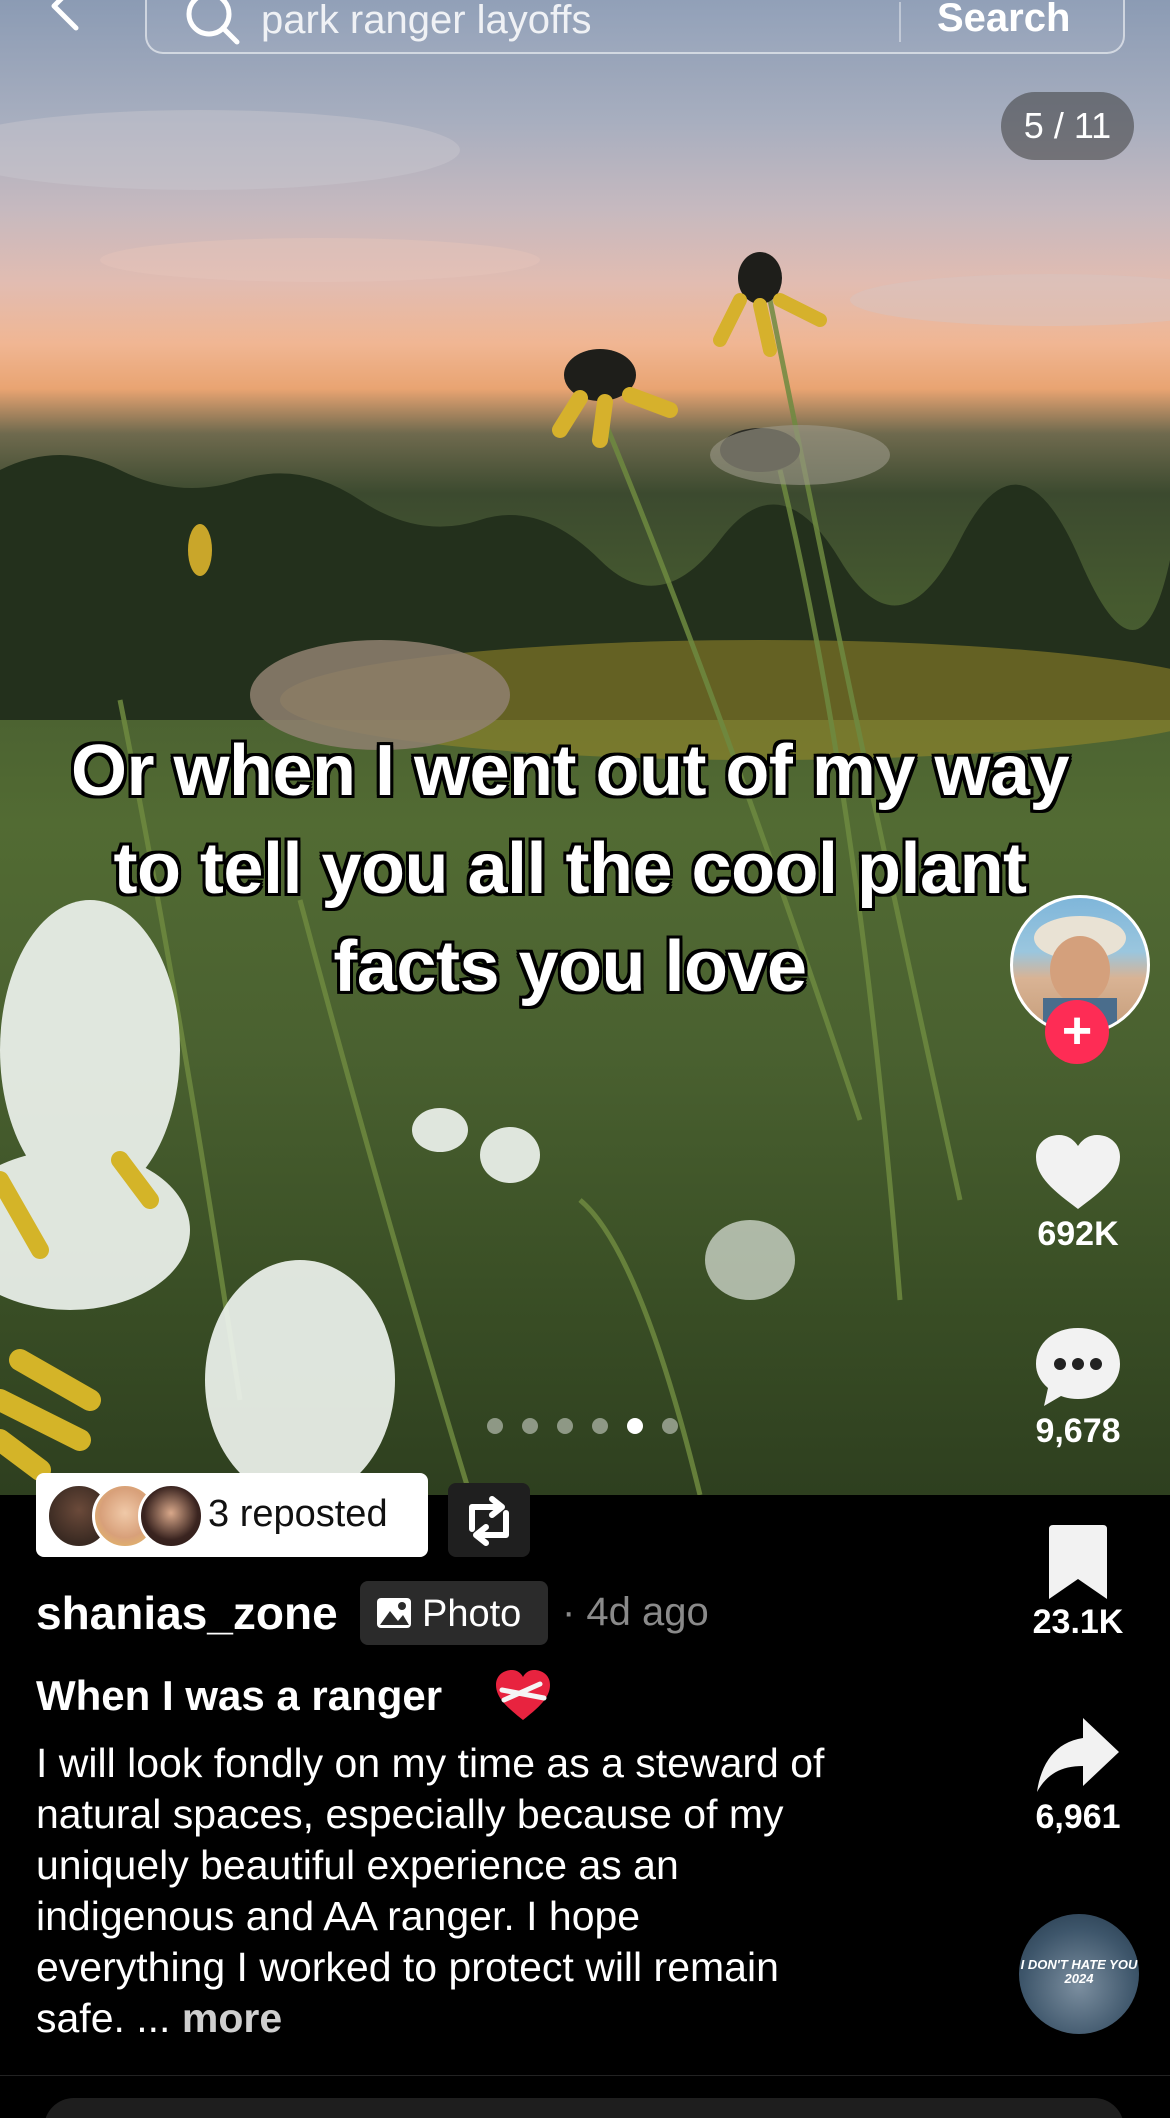 The width and height of the screenshot is (1170, 2118). I want to click on share-action: 6,961, so click(1078, 1776).